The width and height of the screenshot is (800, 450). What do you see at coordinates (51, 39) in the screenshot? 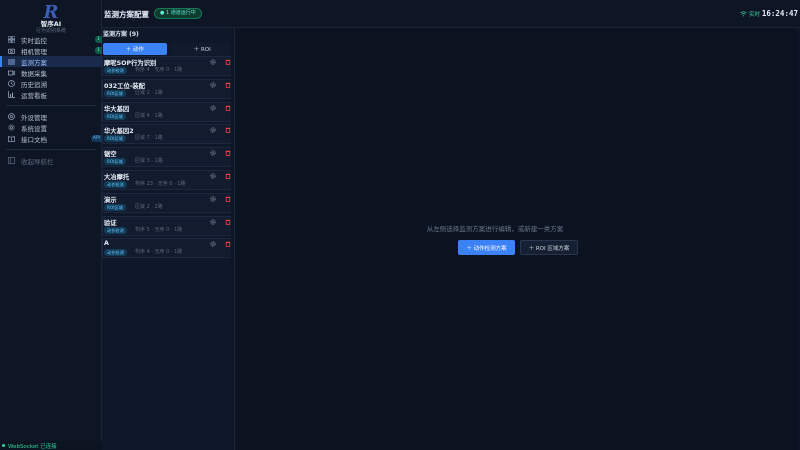
I see `sidebar-item-realtime: 实时监控 1` at bounding box center [51, 39].